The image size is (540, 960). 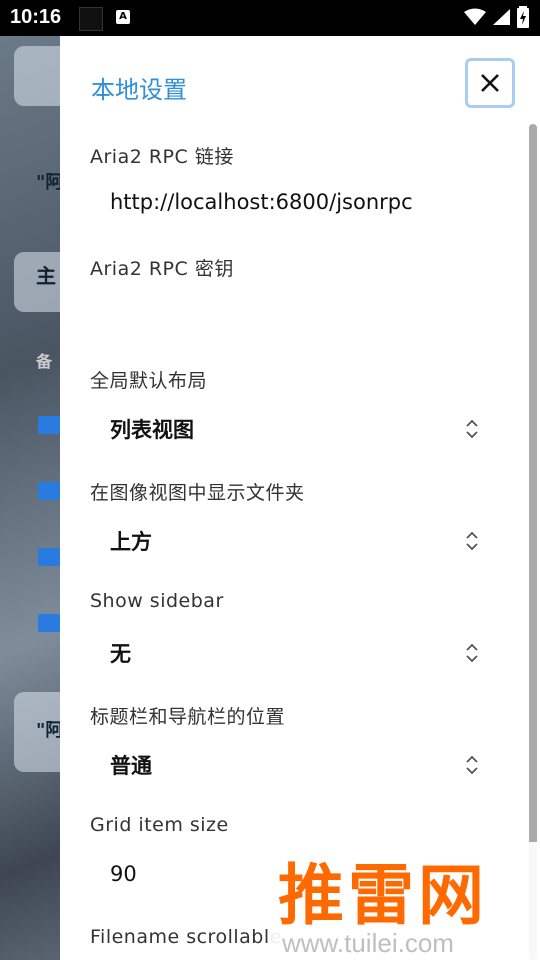 I want to click on rpc-secret-label: Aria2 RPC 密钥, so click(x=162, y=269).